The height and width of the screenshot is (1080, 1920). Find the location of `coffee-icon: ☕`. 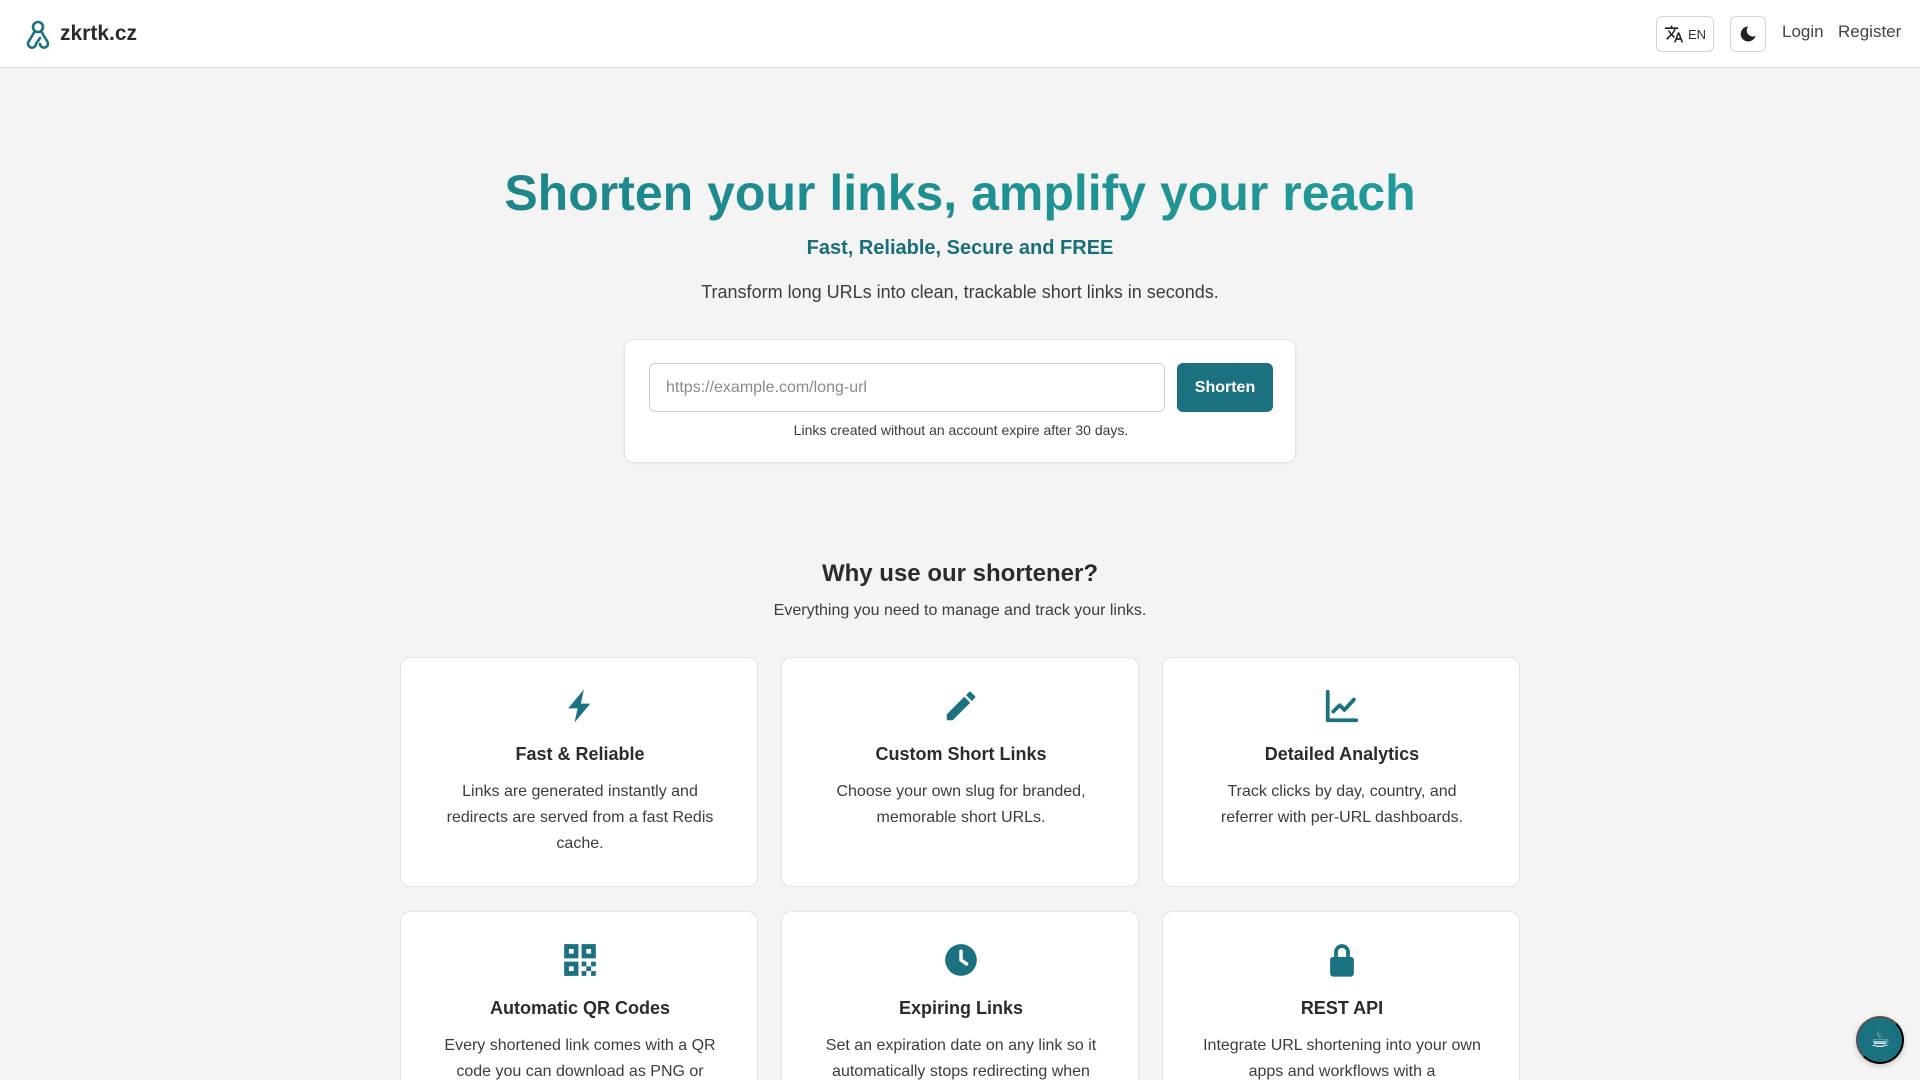

coffee-icon: ☕ is located at coordinates (1880, 1040).